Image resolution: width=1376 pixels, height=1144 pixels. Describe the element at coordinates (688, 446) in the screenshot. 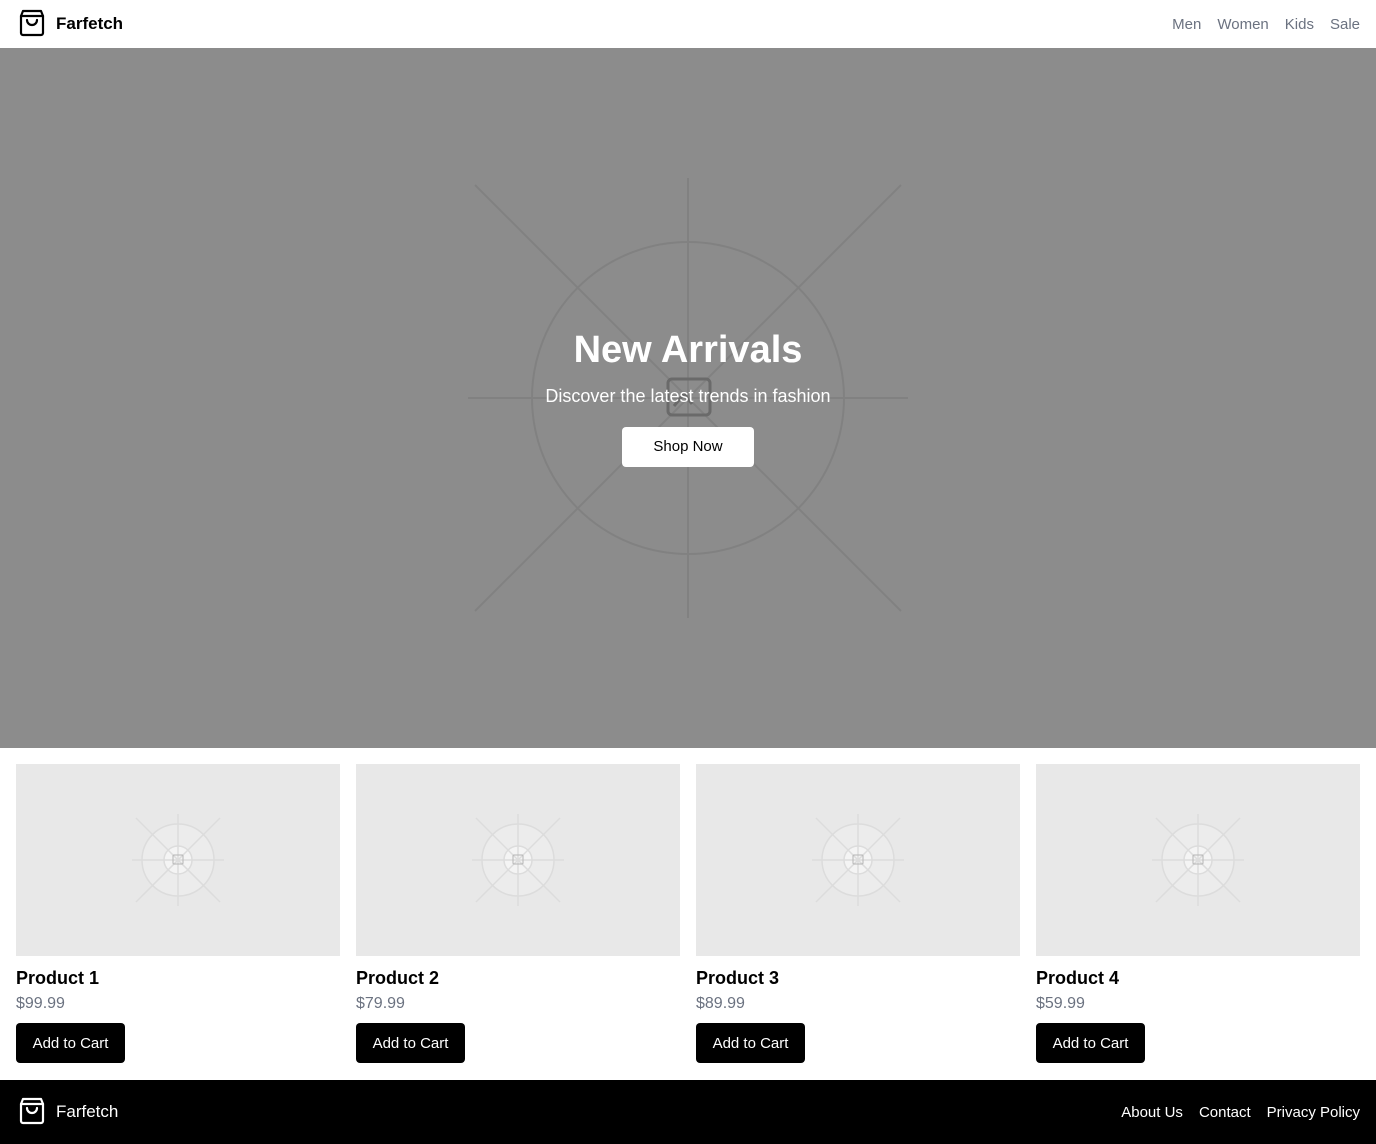

I see `shop-now-button: Shop Now` at that location.